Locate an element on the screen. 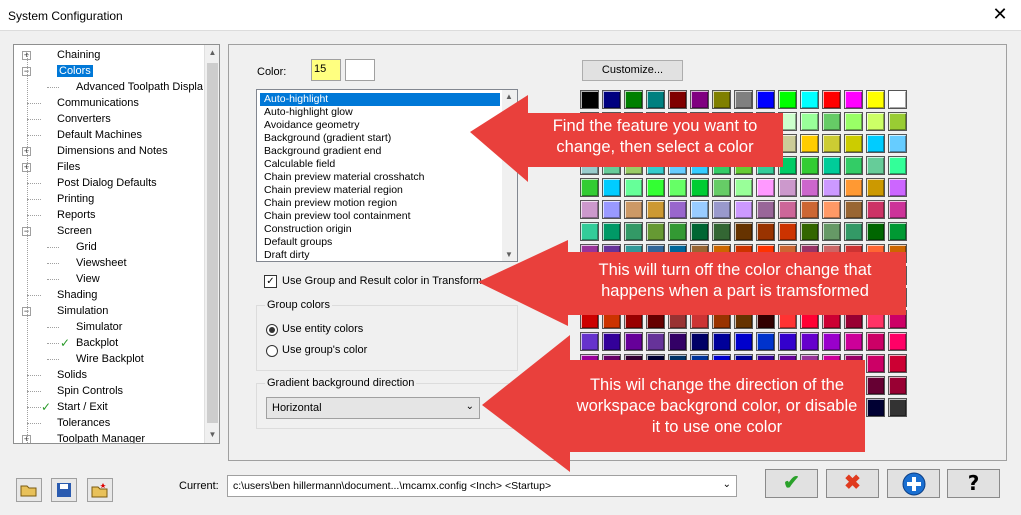  folder-merge-icon is located at coordinates (99, 490).